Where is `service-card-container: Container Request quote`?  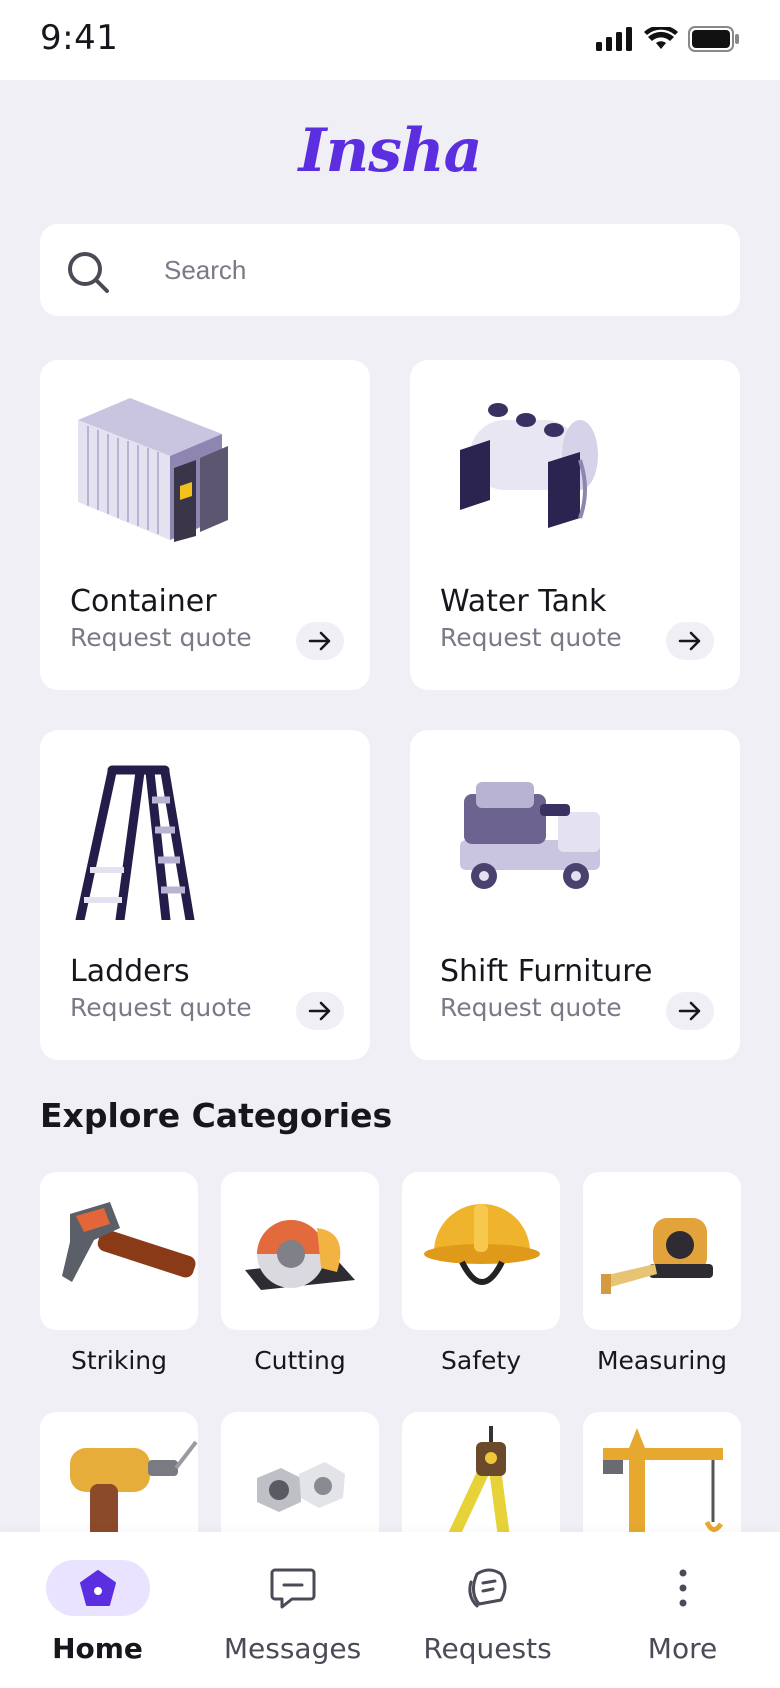
service-card-container: Container Request quote is located at coordinates (205, 525).